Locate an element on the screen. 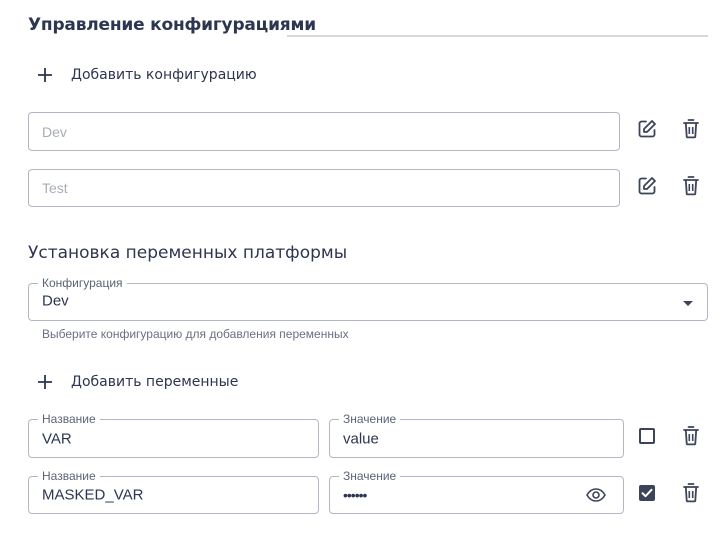  add-configuration-label: Добавить конфигурацию is located at coordinates (164, 75).